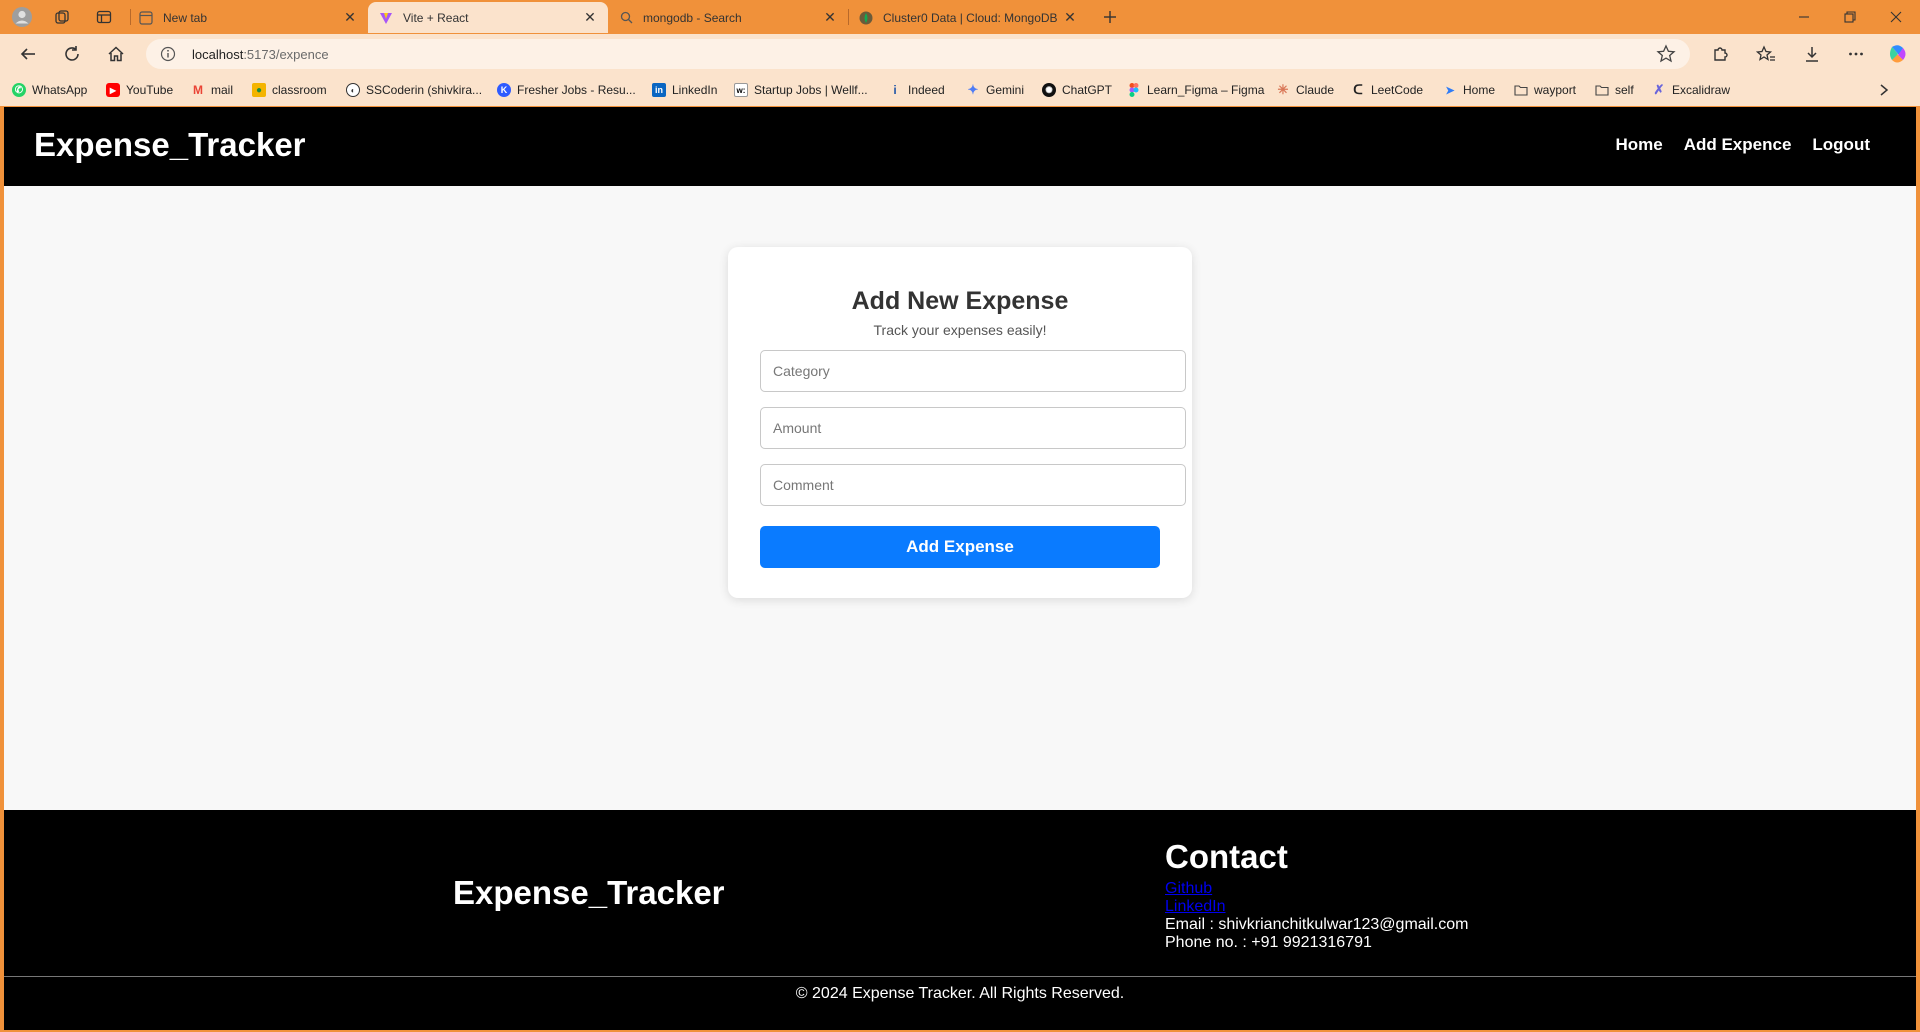 The height and width of the screenshot is (1032, 1920). I want to click on bookmark-folder-self: self, so click(1614, 90).